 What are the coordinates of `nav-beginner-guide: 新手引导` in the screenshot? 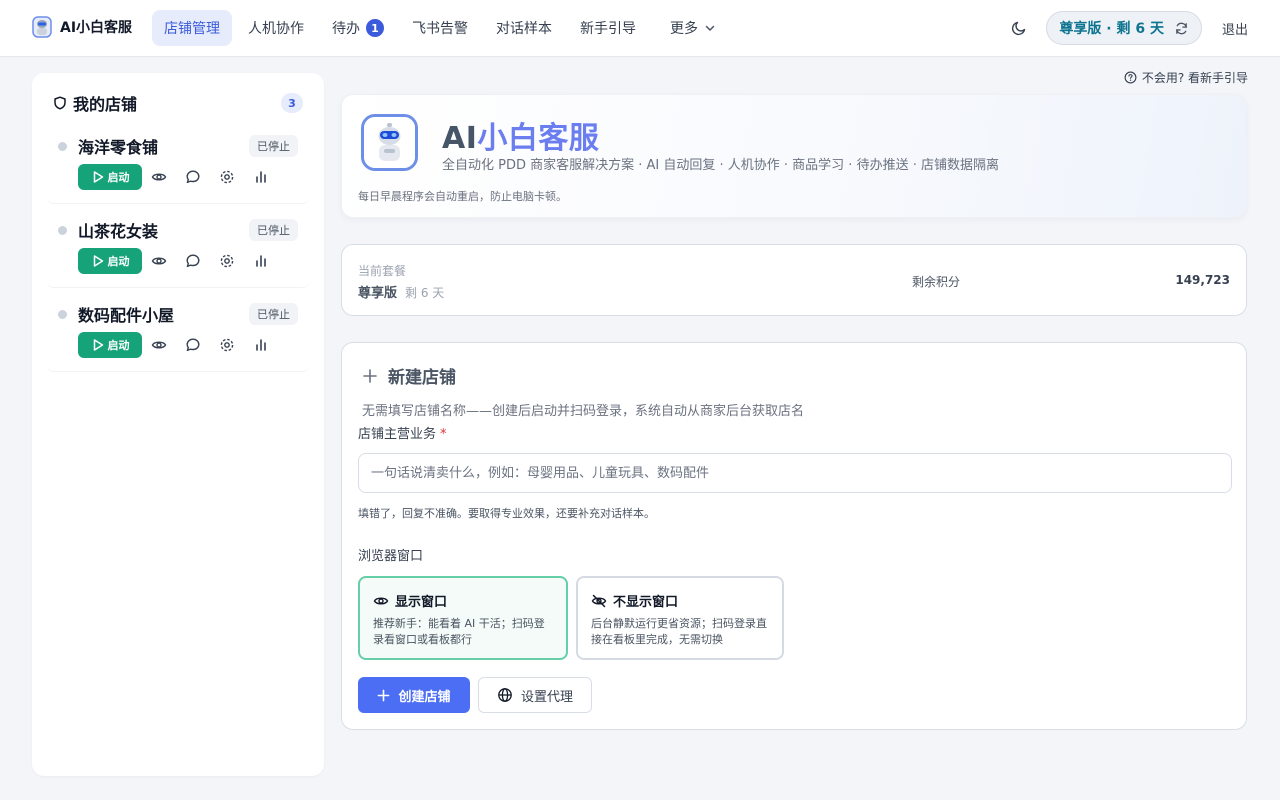 It's located at (608, 28).